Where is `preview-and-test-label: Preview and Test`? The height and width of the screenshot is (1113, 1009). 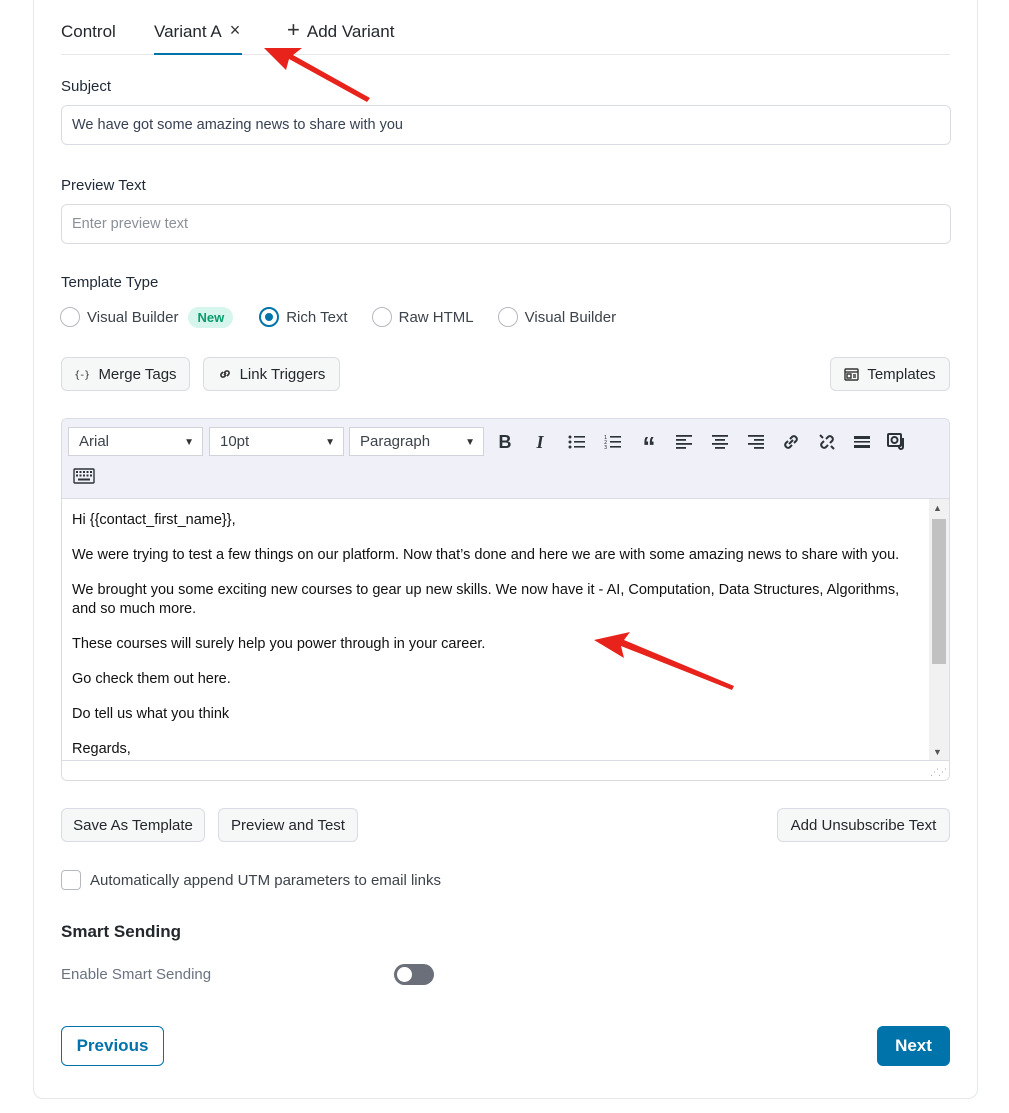 preview-and-test-label: Preview and Test is located at coordinates (288, 825).